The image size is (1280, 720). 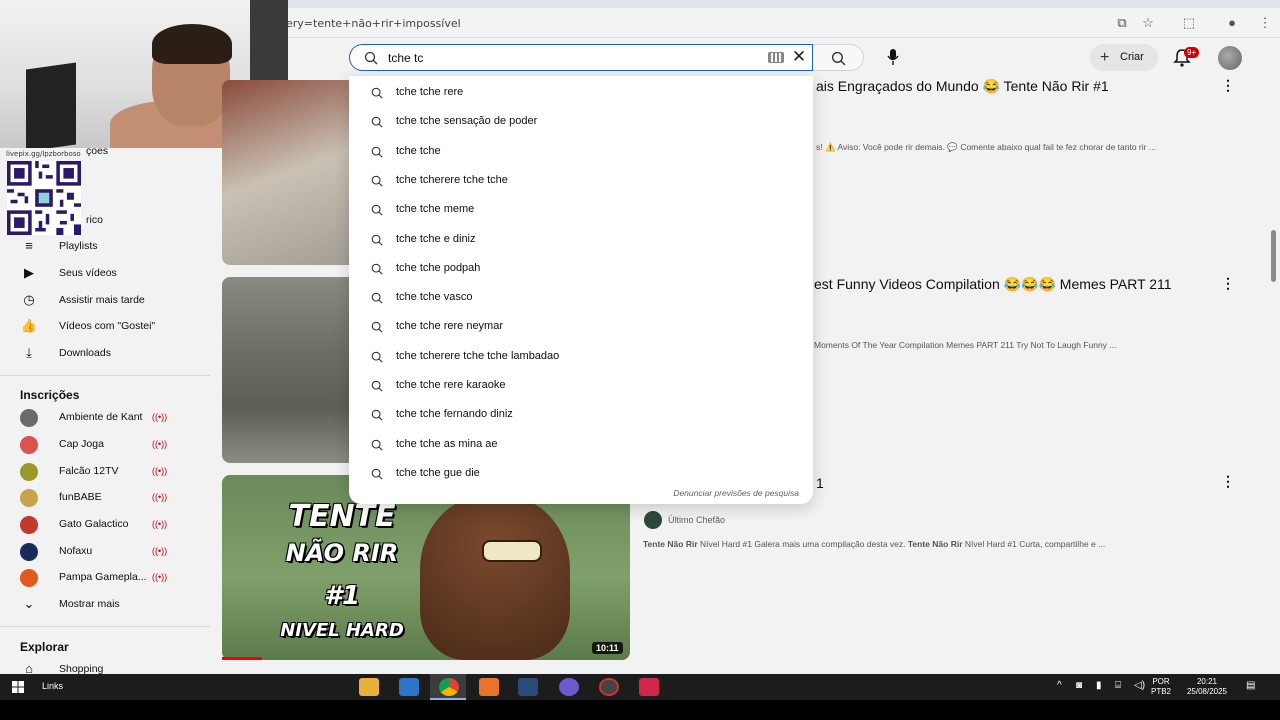 What do you see at coordinates (1079, 685) in the screenshot?
I see `tray-icon: ◙` at bounding box center [1079, 685].